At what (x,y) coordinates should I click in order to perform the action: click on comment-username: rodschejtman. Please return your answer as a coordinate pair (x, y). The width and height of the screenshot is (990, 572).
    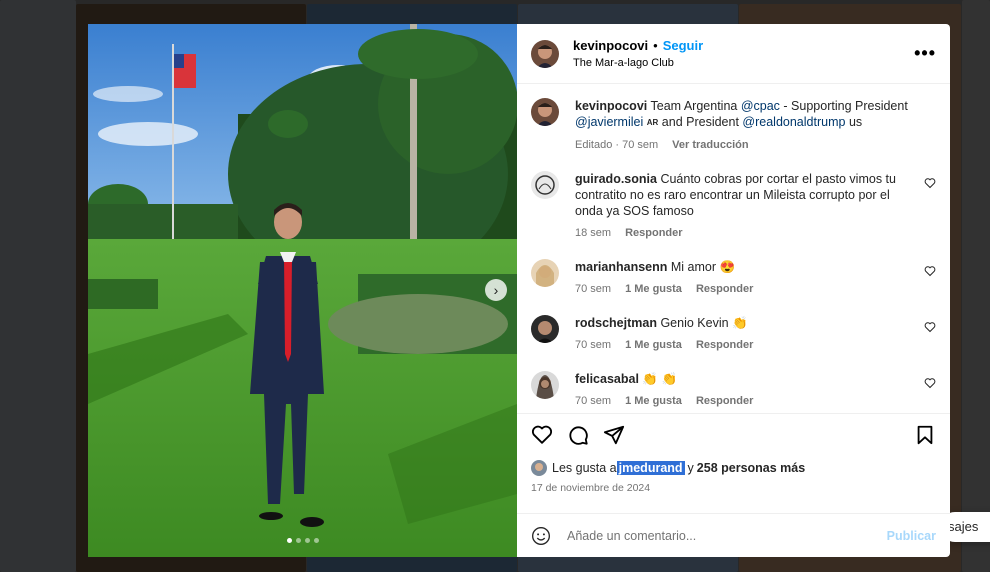
    Looking at the image, I should click on (616, 323).